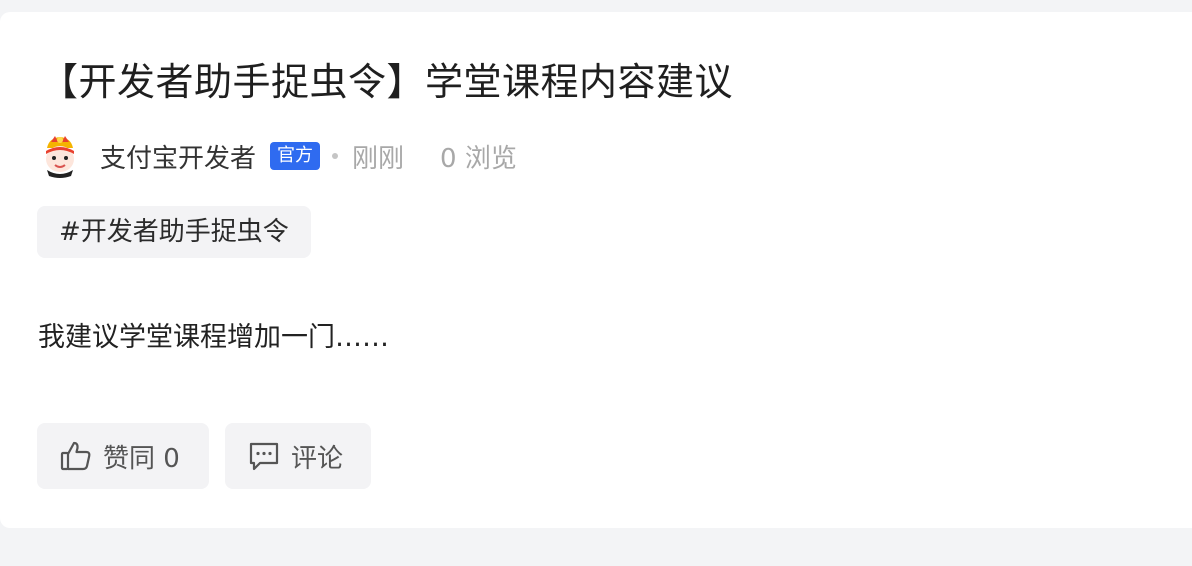 The height and width of the screenshot is (566, 1192). Describe the element at coordinates (141, 458) in the screenshot. I see `like-label: 赞同 0` at that location.